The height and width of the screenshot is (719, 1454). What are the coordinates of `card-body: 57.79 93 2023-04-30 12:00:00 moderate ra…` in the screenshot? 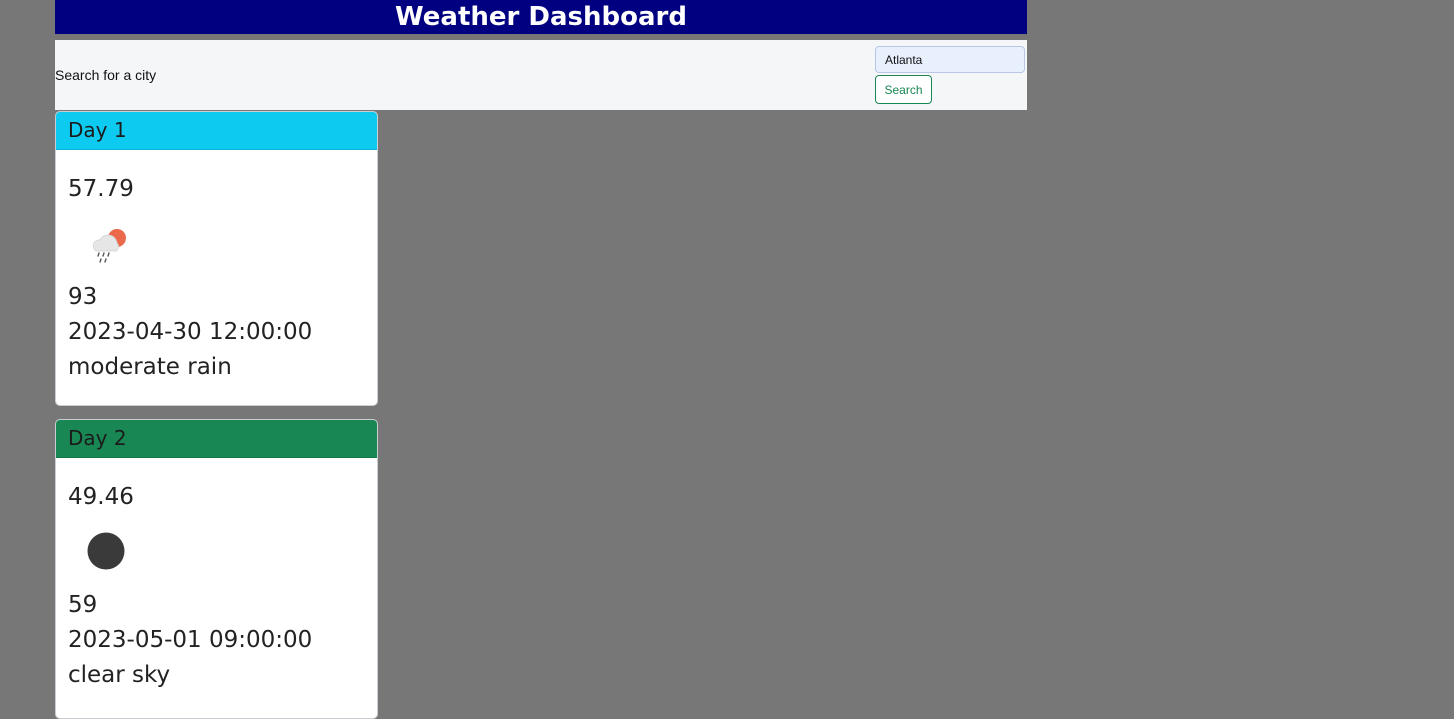 It's located at (216, 280).